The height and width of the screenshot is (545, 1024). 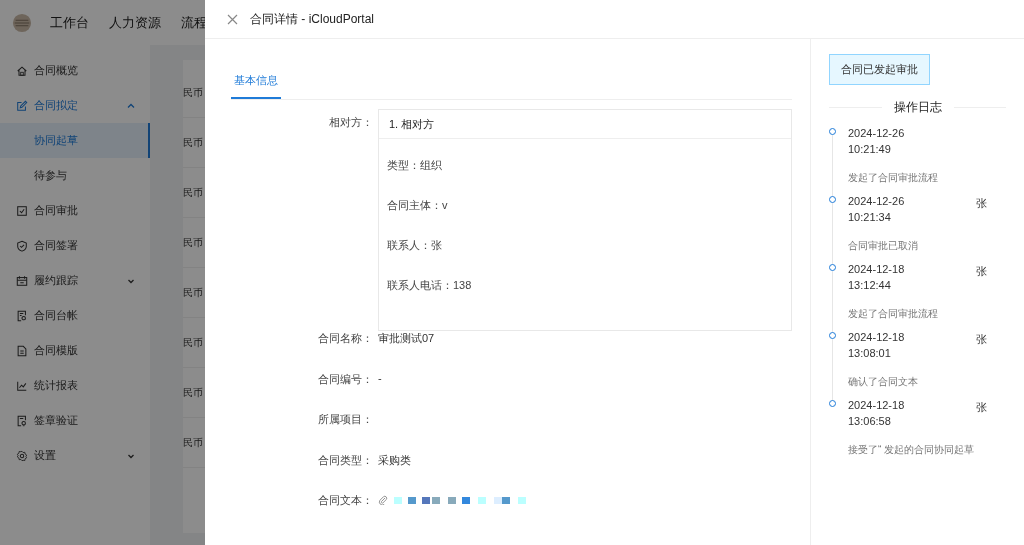 What do you see at coordinates (414, 165) in the screenshot?
I see `counterparty-detail: 类型：组织` at bounding box center [414, 165].